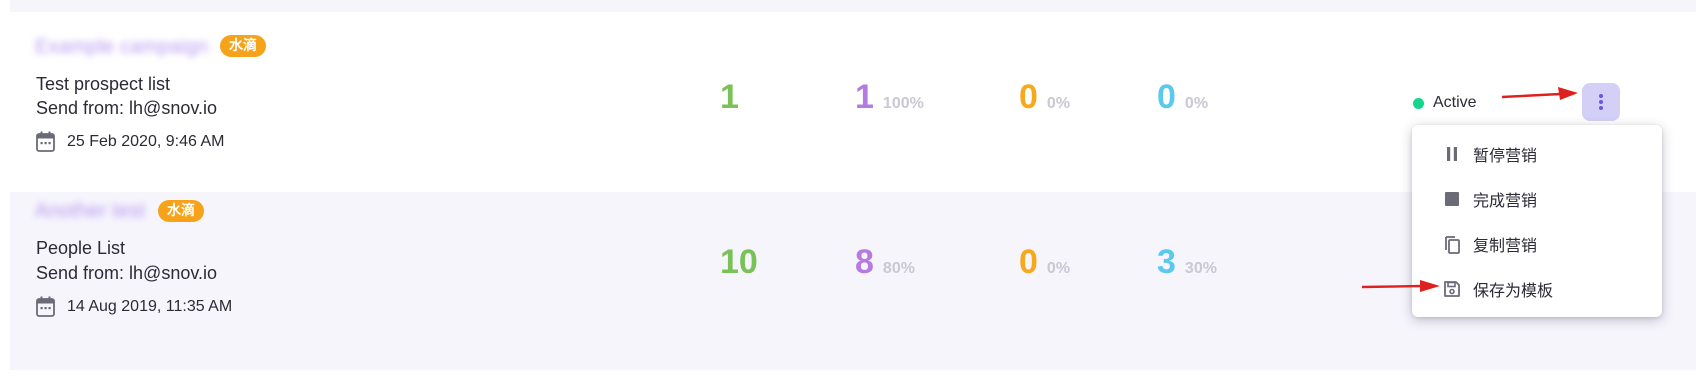 The width and height of the screenshot is (1696, 381). I want to click on stat-replied: 3 30%, so click(1187, 262).